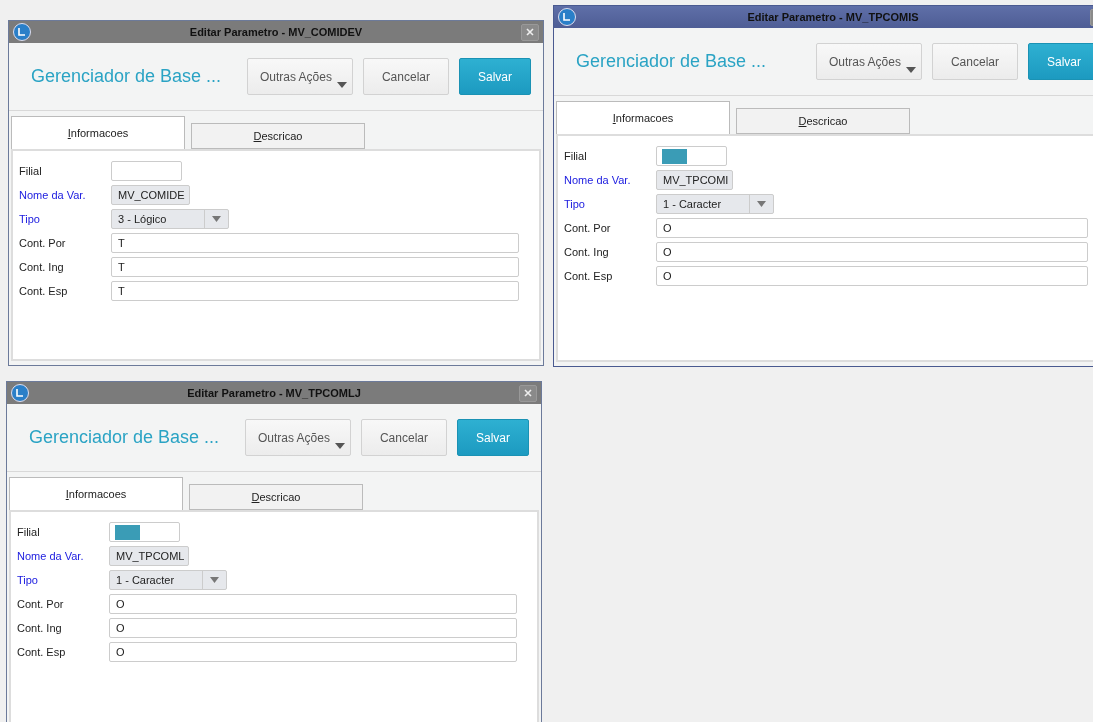  What do you see at coordinates (149, 556) in the screenshot?
I see `input-field: MV_TPCOML` at bounding box center [149, 556].